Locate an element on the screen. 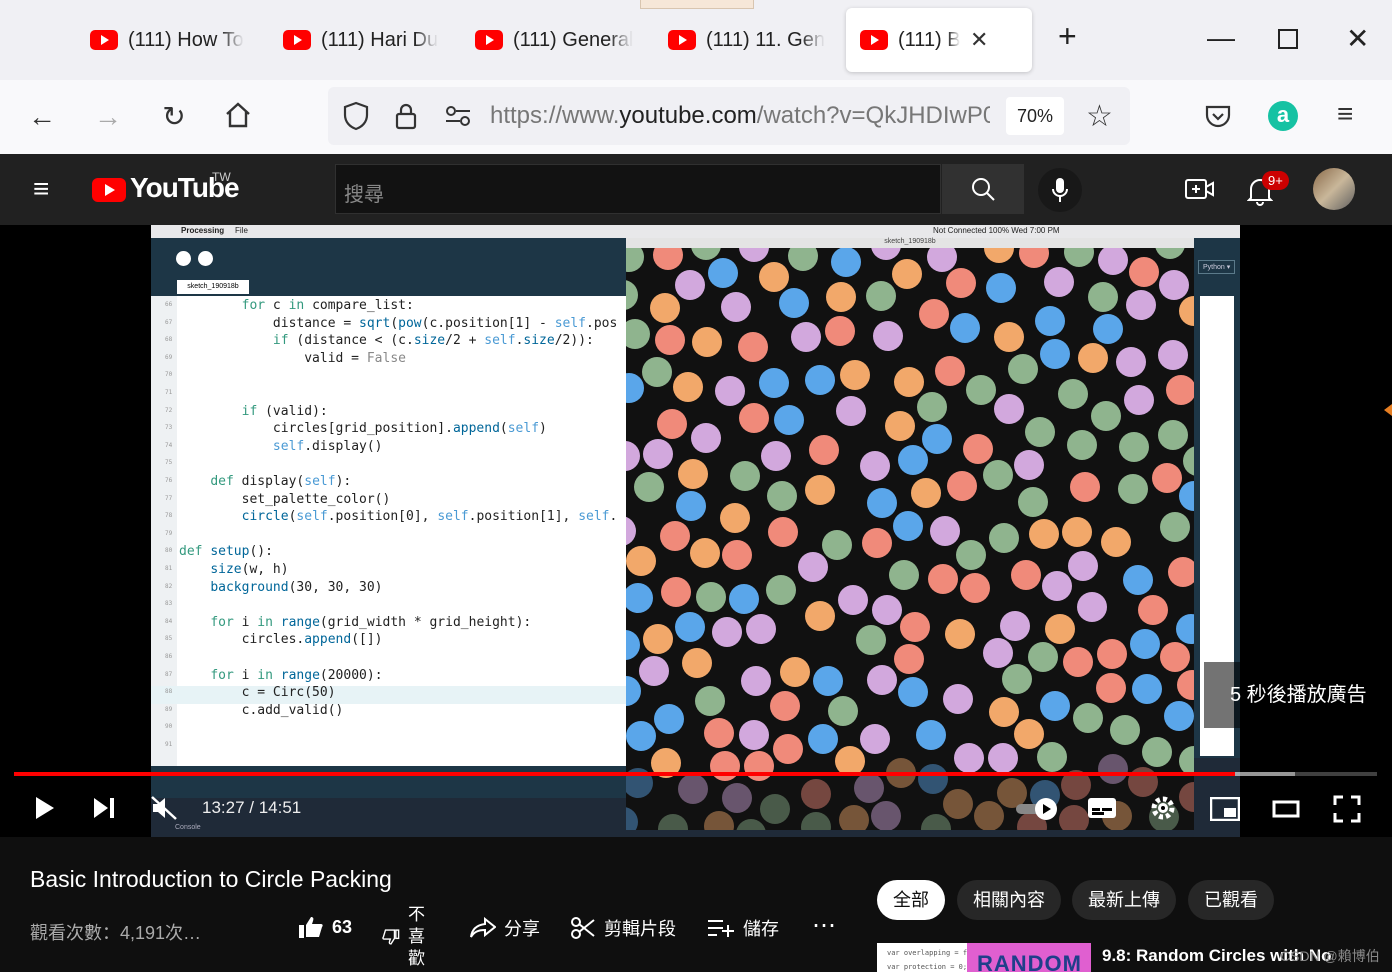 Image resolution: width=1392 pixels, height=972 pixels. close-tab-icon: ✕ is located at coordinates (979, 40).